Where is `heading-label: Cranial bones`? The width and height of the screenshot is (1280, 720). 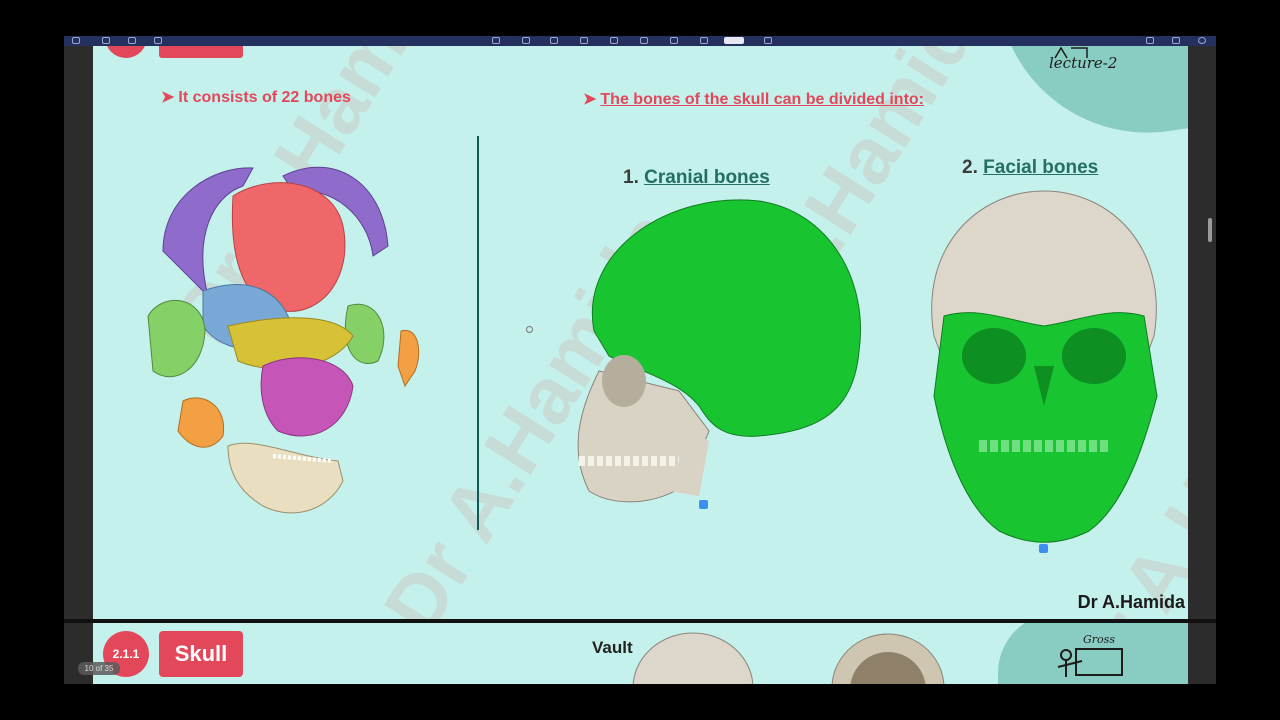
heading-label: Cranial bones is located at coordinates (707, 177).